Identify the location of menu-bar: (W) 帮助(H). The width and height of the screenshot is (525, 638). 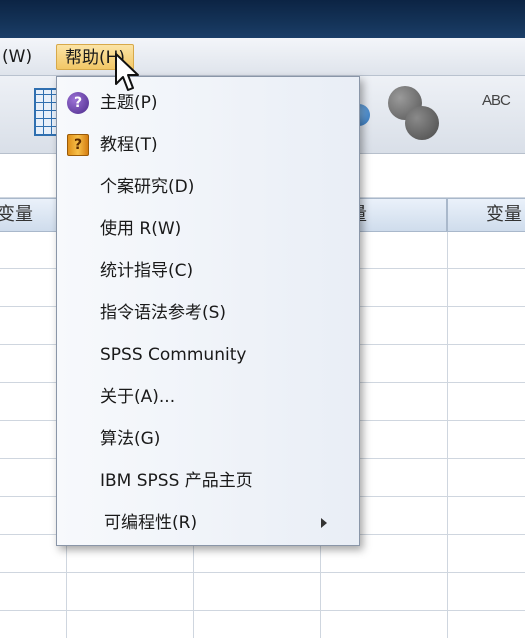
(262, 57).